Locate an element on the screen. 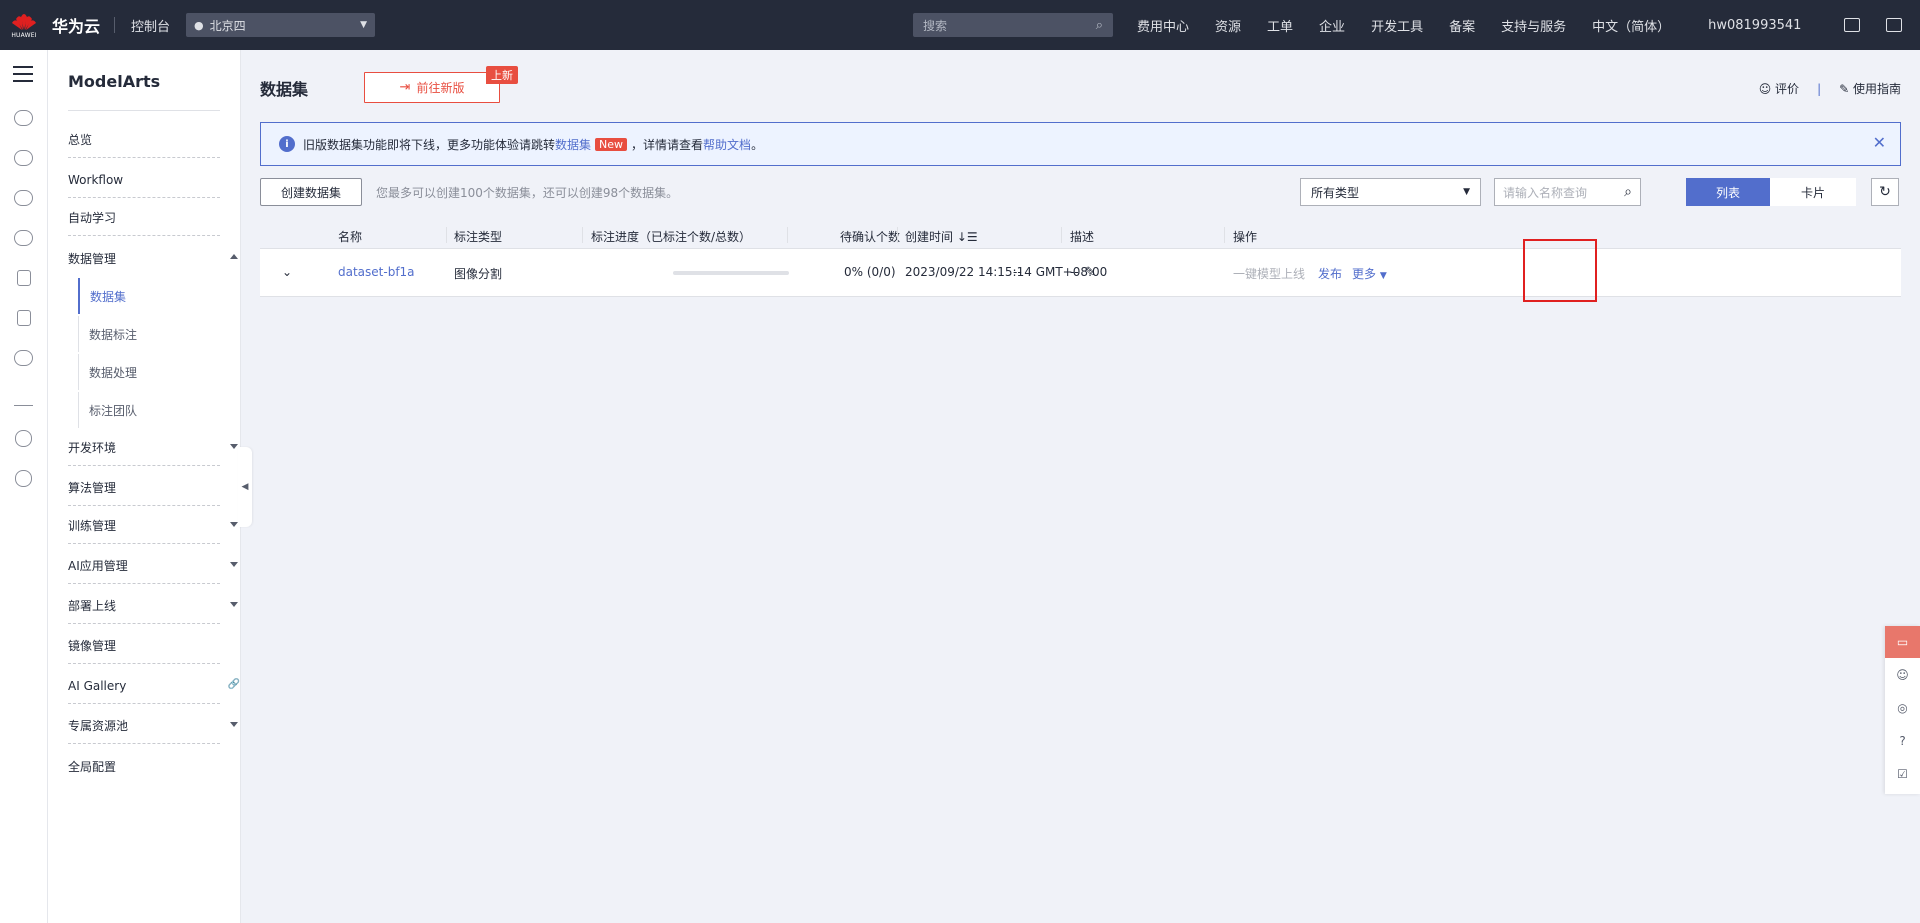 This screenshot has width=1920, height=923. close-icon: ✕ is located at coordinates (1879, 142).